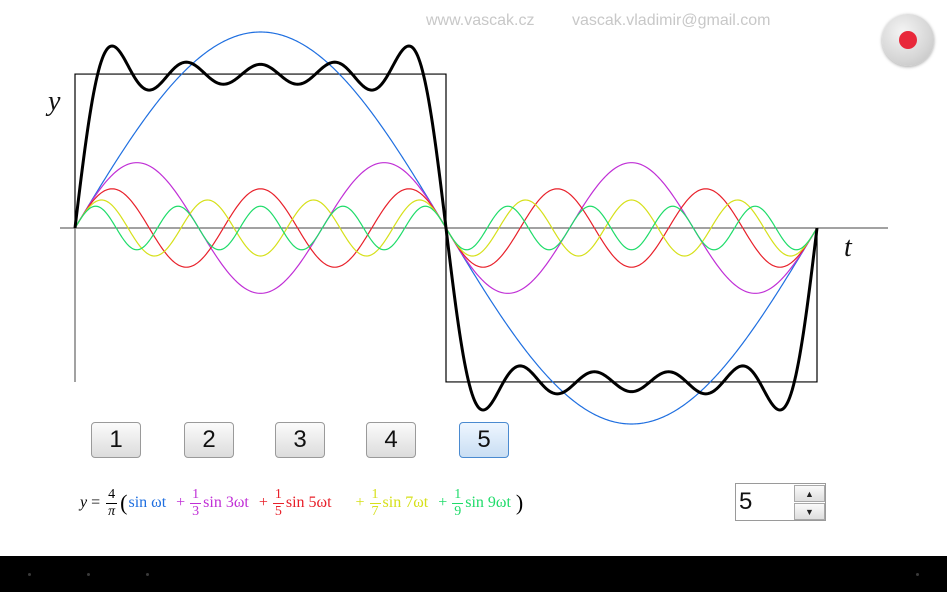 The height and width of the screenshot is (592, 947). Describe the element at coordinates (488, 502) in the screenshot. I see `term-9-text: sin 9ωt` at that location.